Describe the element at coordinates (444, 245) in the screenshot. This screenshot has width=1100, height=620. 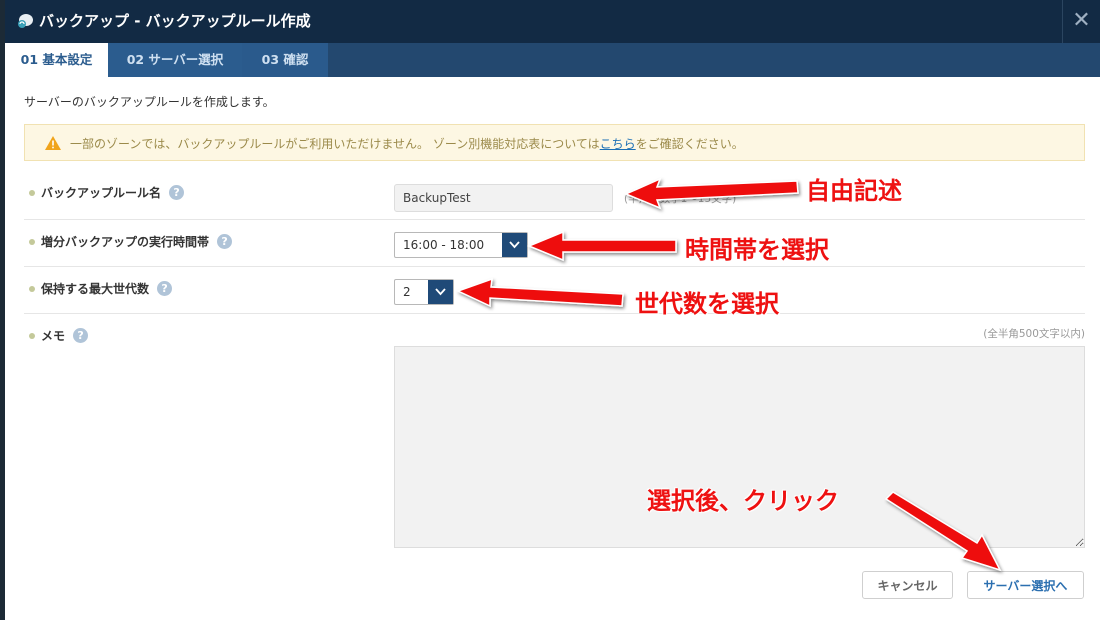
I see `time-window-value: 16:00 - 18:00` at that location.